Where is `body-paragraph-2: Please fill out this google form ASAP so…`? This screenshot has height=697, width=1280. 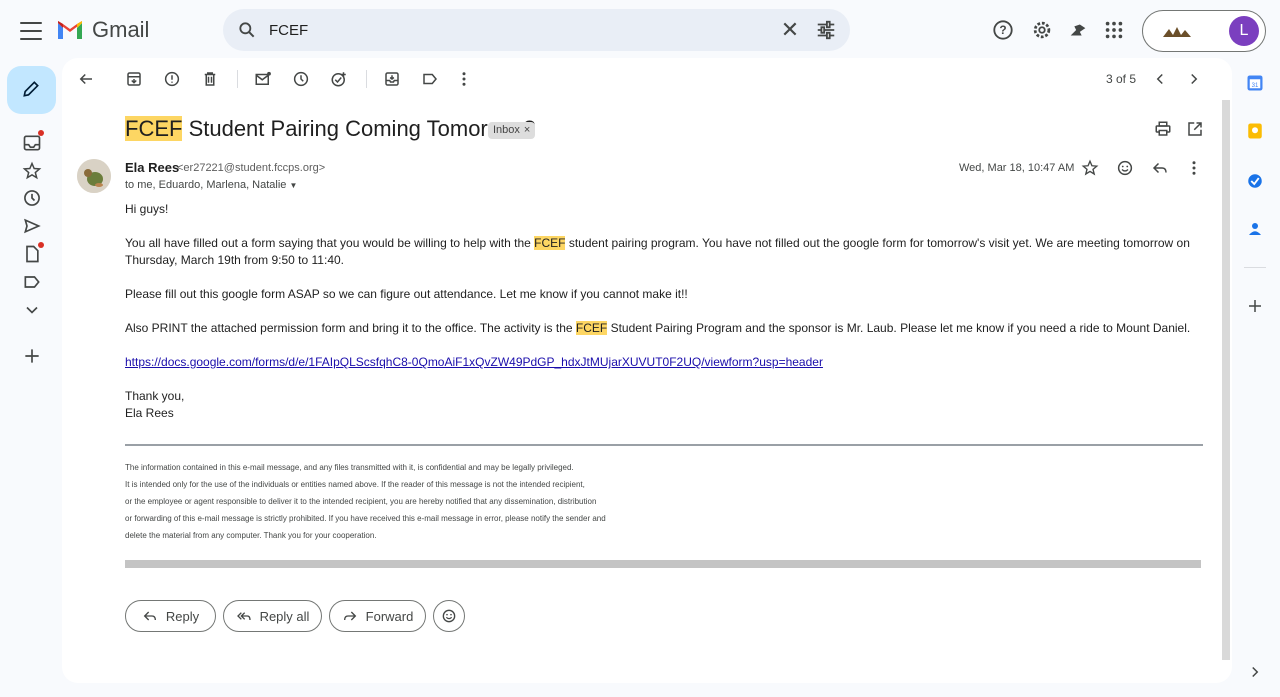
body-paragraph-2: Please fill out this google form ASAP so… is located at coordinates (406, 294).